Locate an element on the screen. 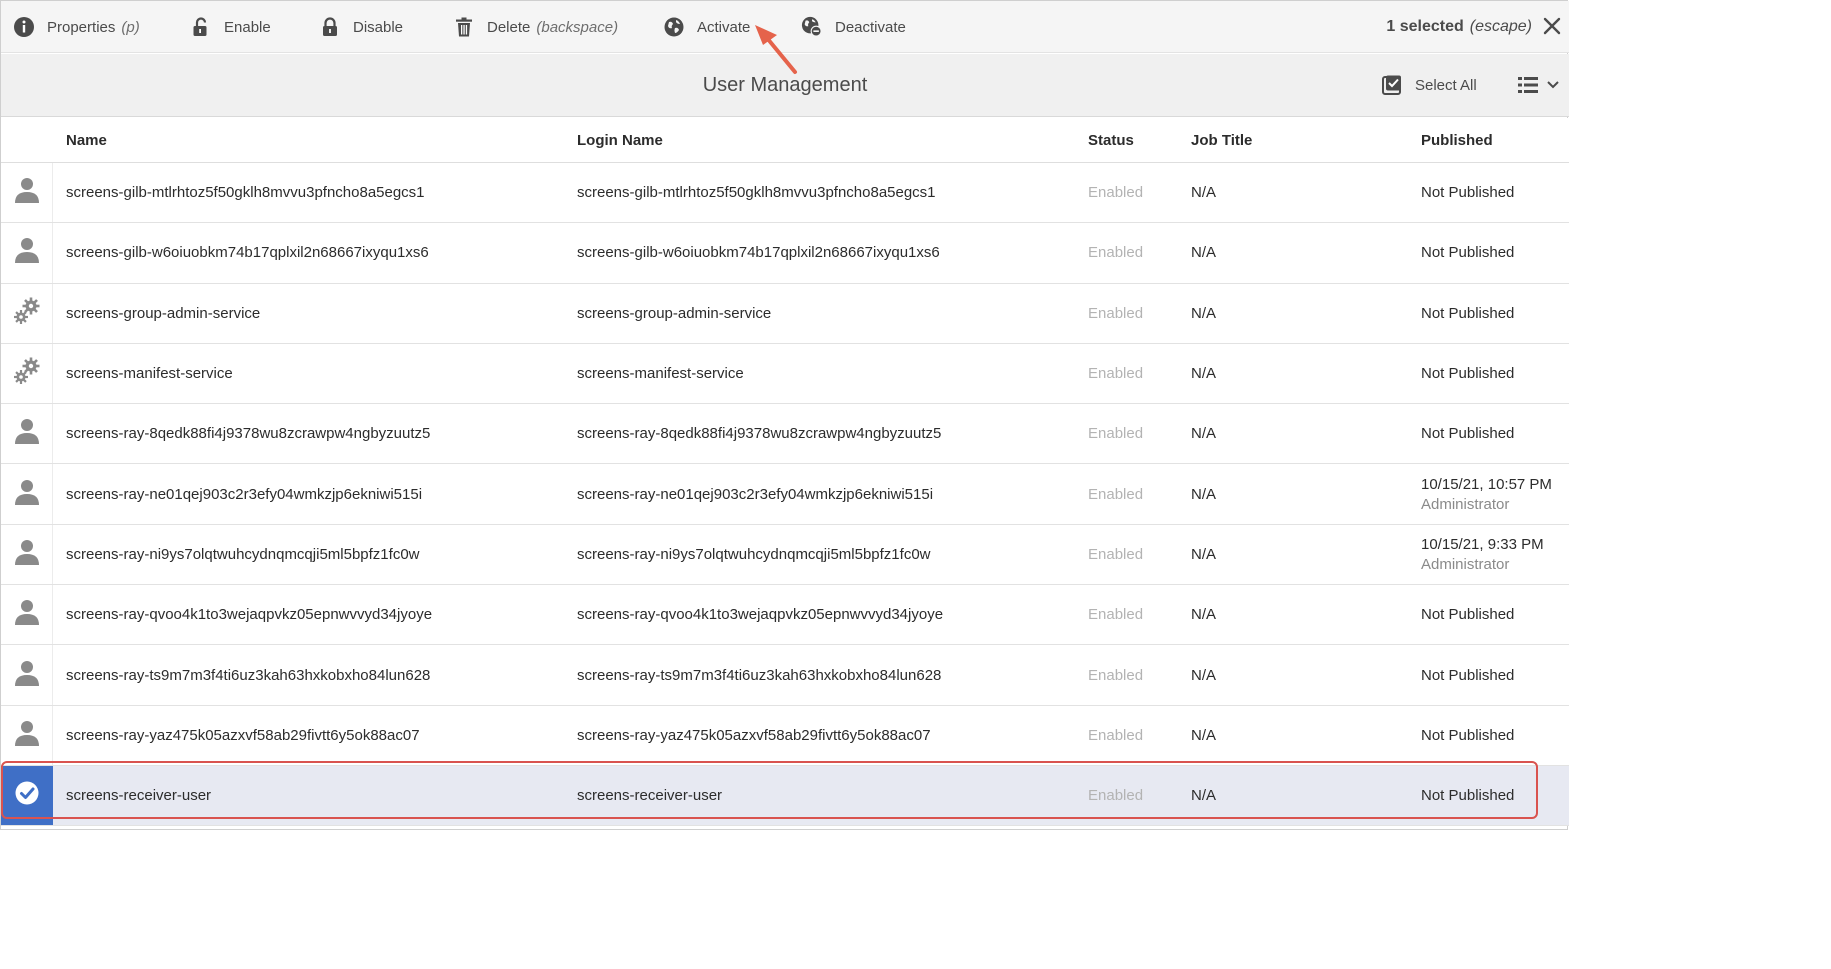 The height and width of the screenshot is (969, 1831). deactivate-button: Deactivate is located at coordinates (853, 27).